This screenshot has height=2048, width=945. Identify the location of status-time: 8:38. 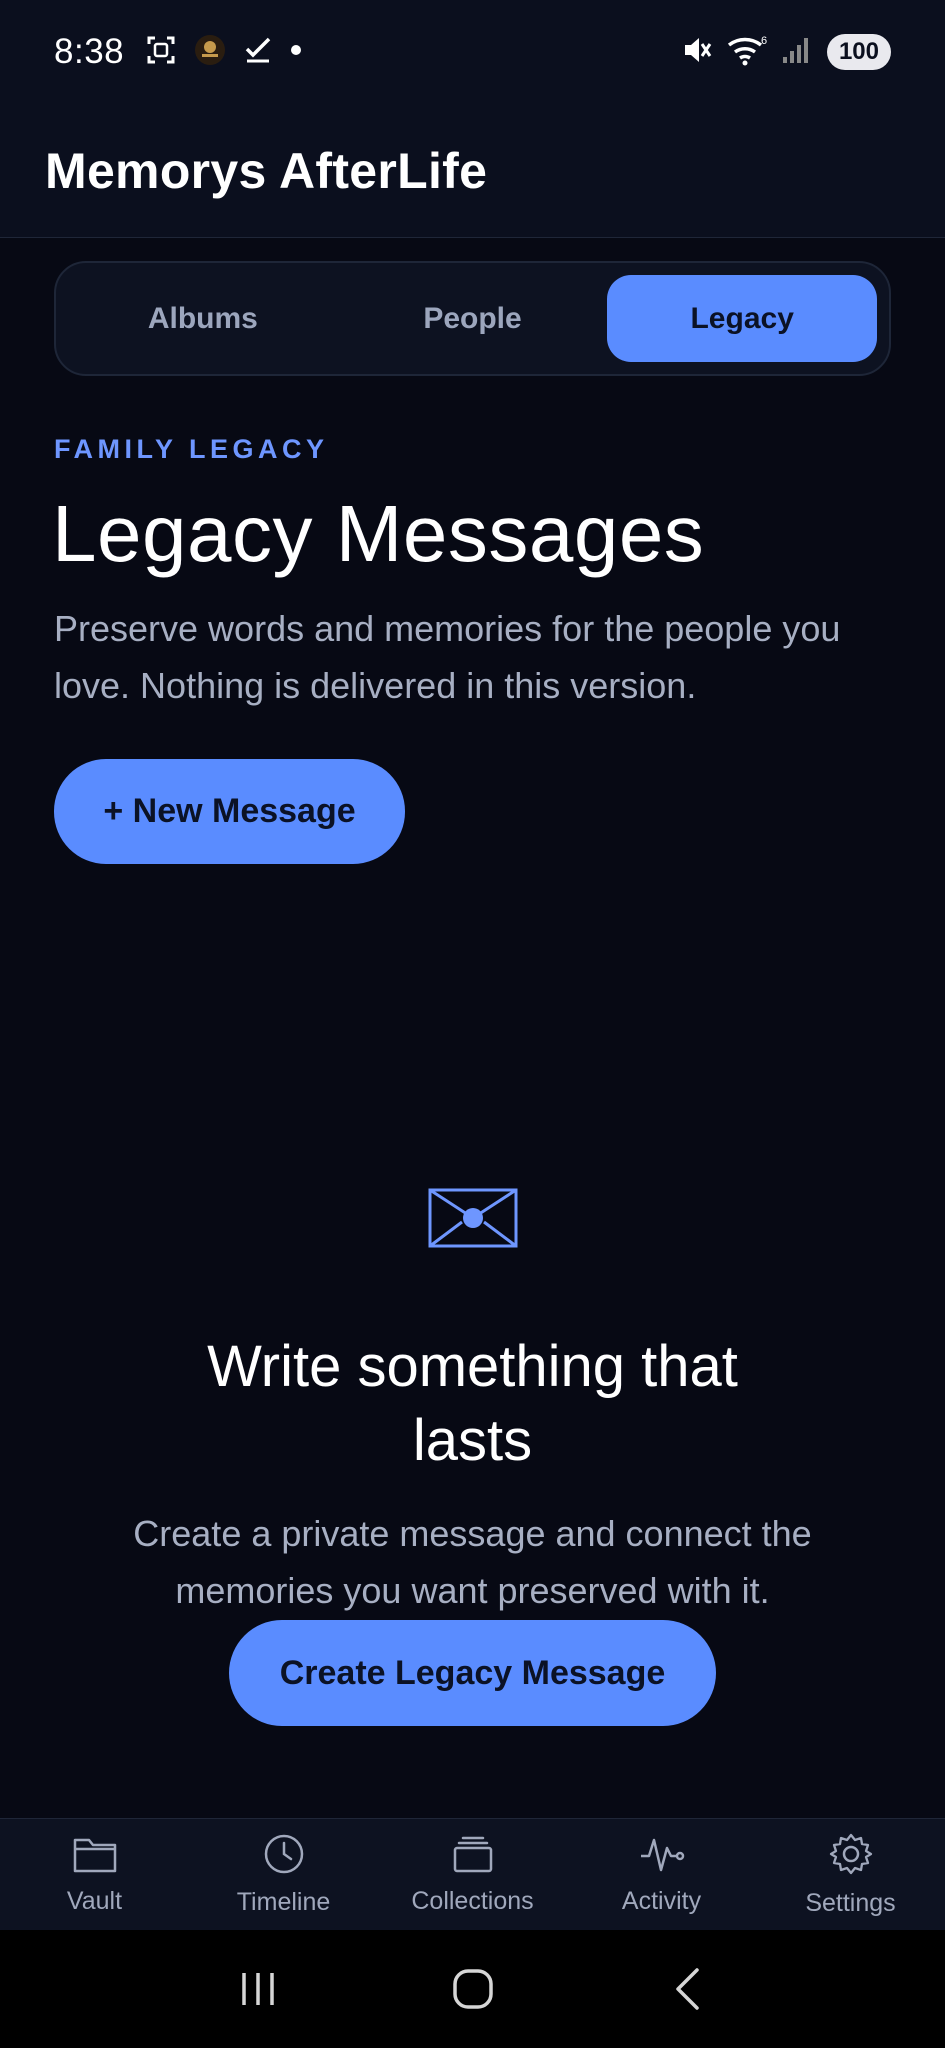
(89, 51).